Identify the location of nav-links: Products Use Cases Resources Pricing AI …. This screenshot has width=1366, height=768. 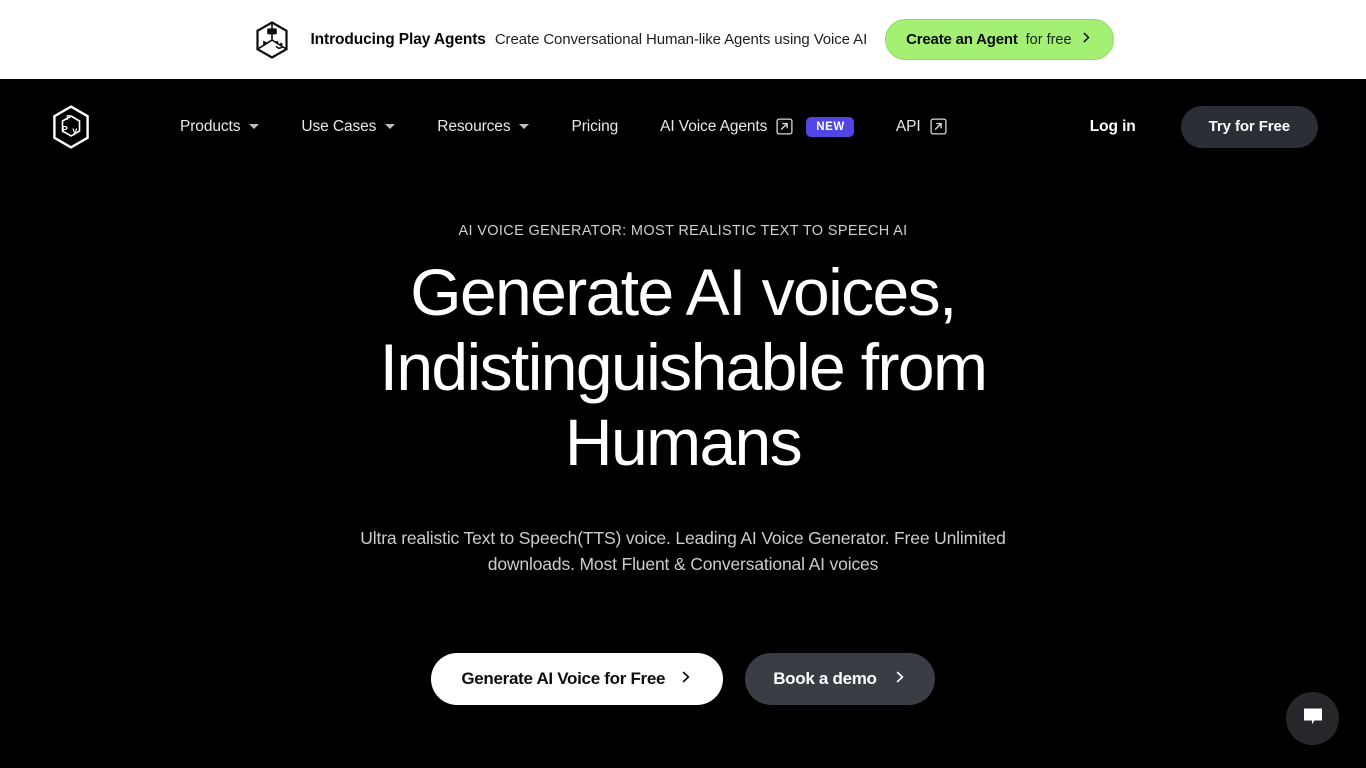
(563, 126).